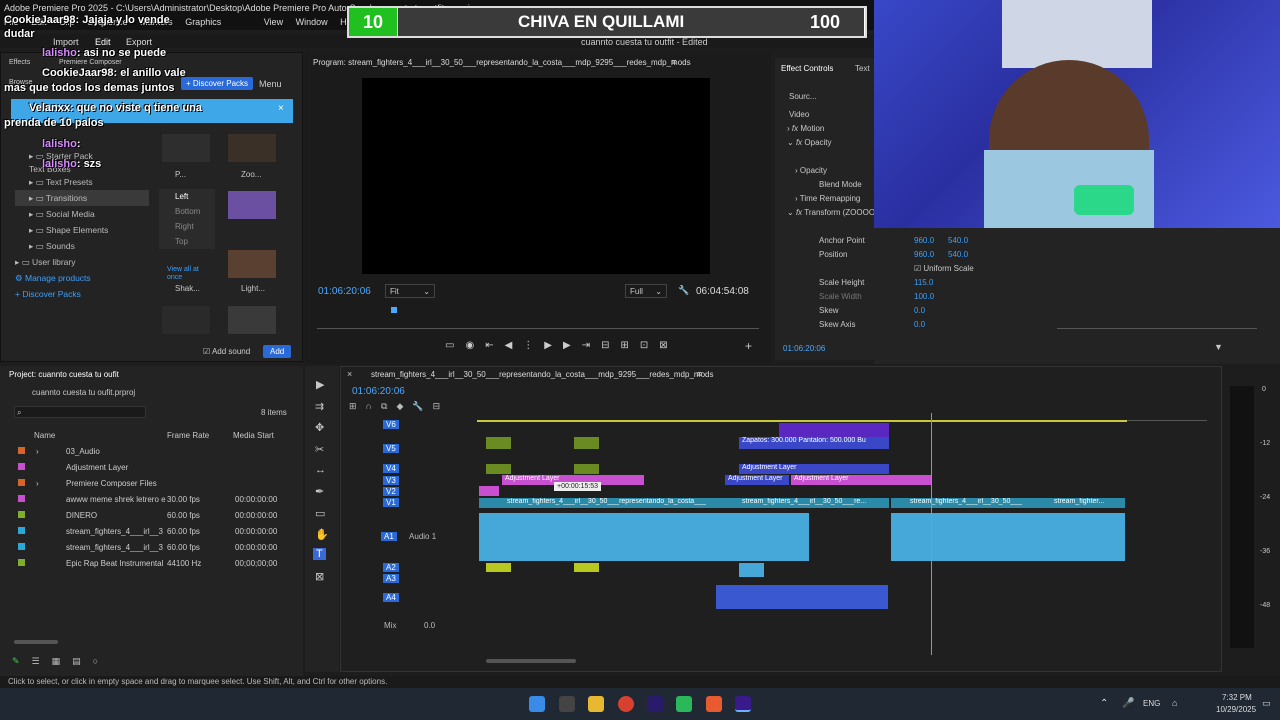 This screenshot has width=1280, height=720. I want to click on fx-time-remapping: › Time Remapping, so click(827, 198).